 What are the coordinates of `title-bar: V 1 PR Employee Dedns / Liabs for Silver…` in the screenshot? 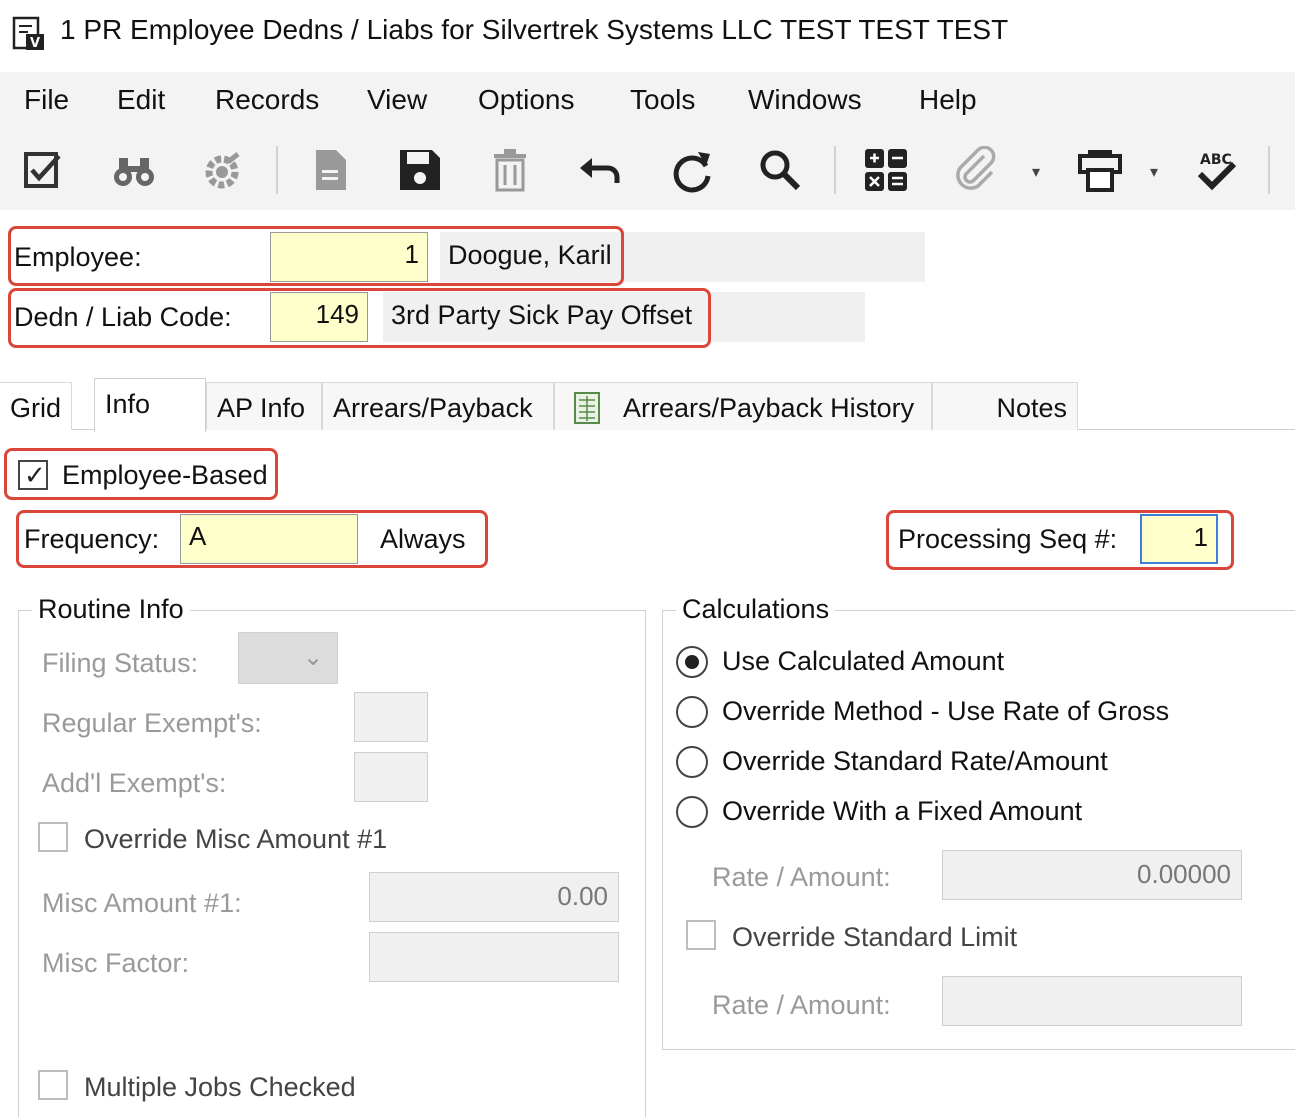 It's located at (647, 34).